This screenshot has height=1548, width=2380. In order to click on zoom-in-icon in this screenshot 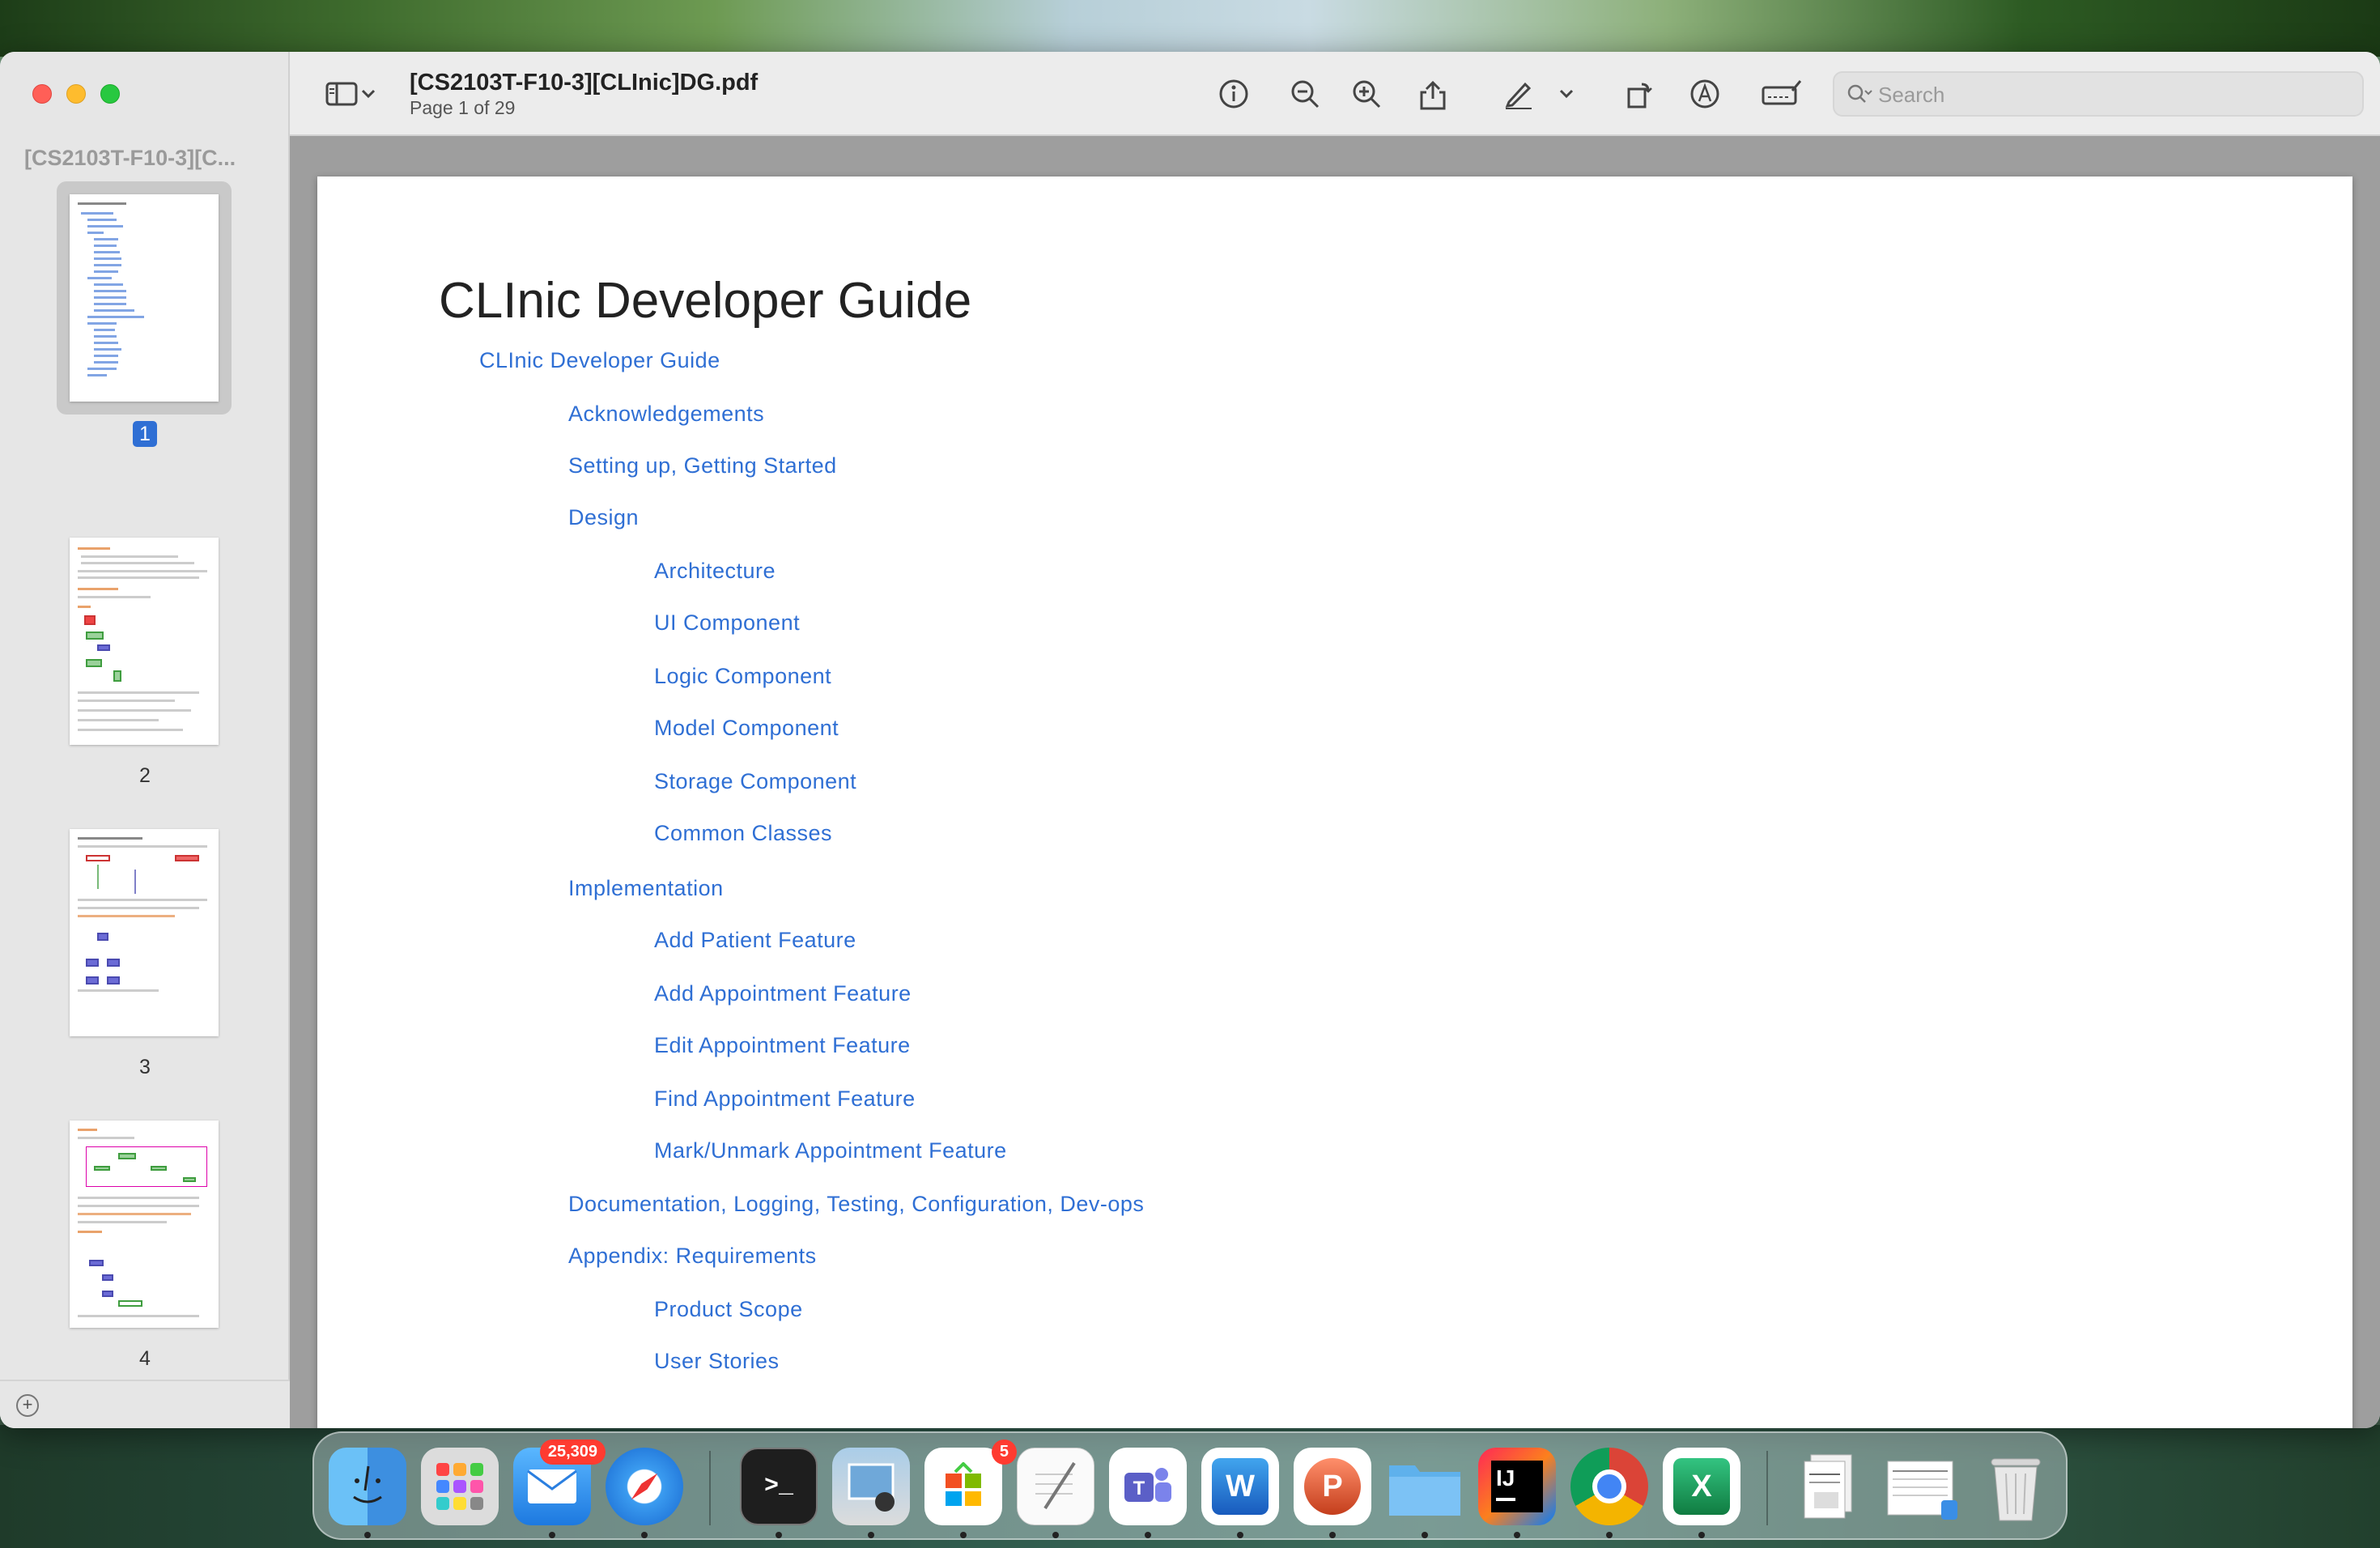, I will do `click(1366, 93)`.